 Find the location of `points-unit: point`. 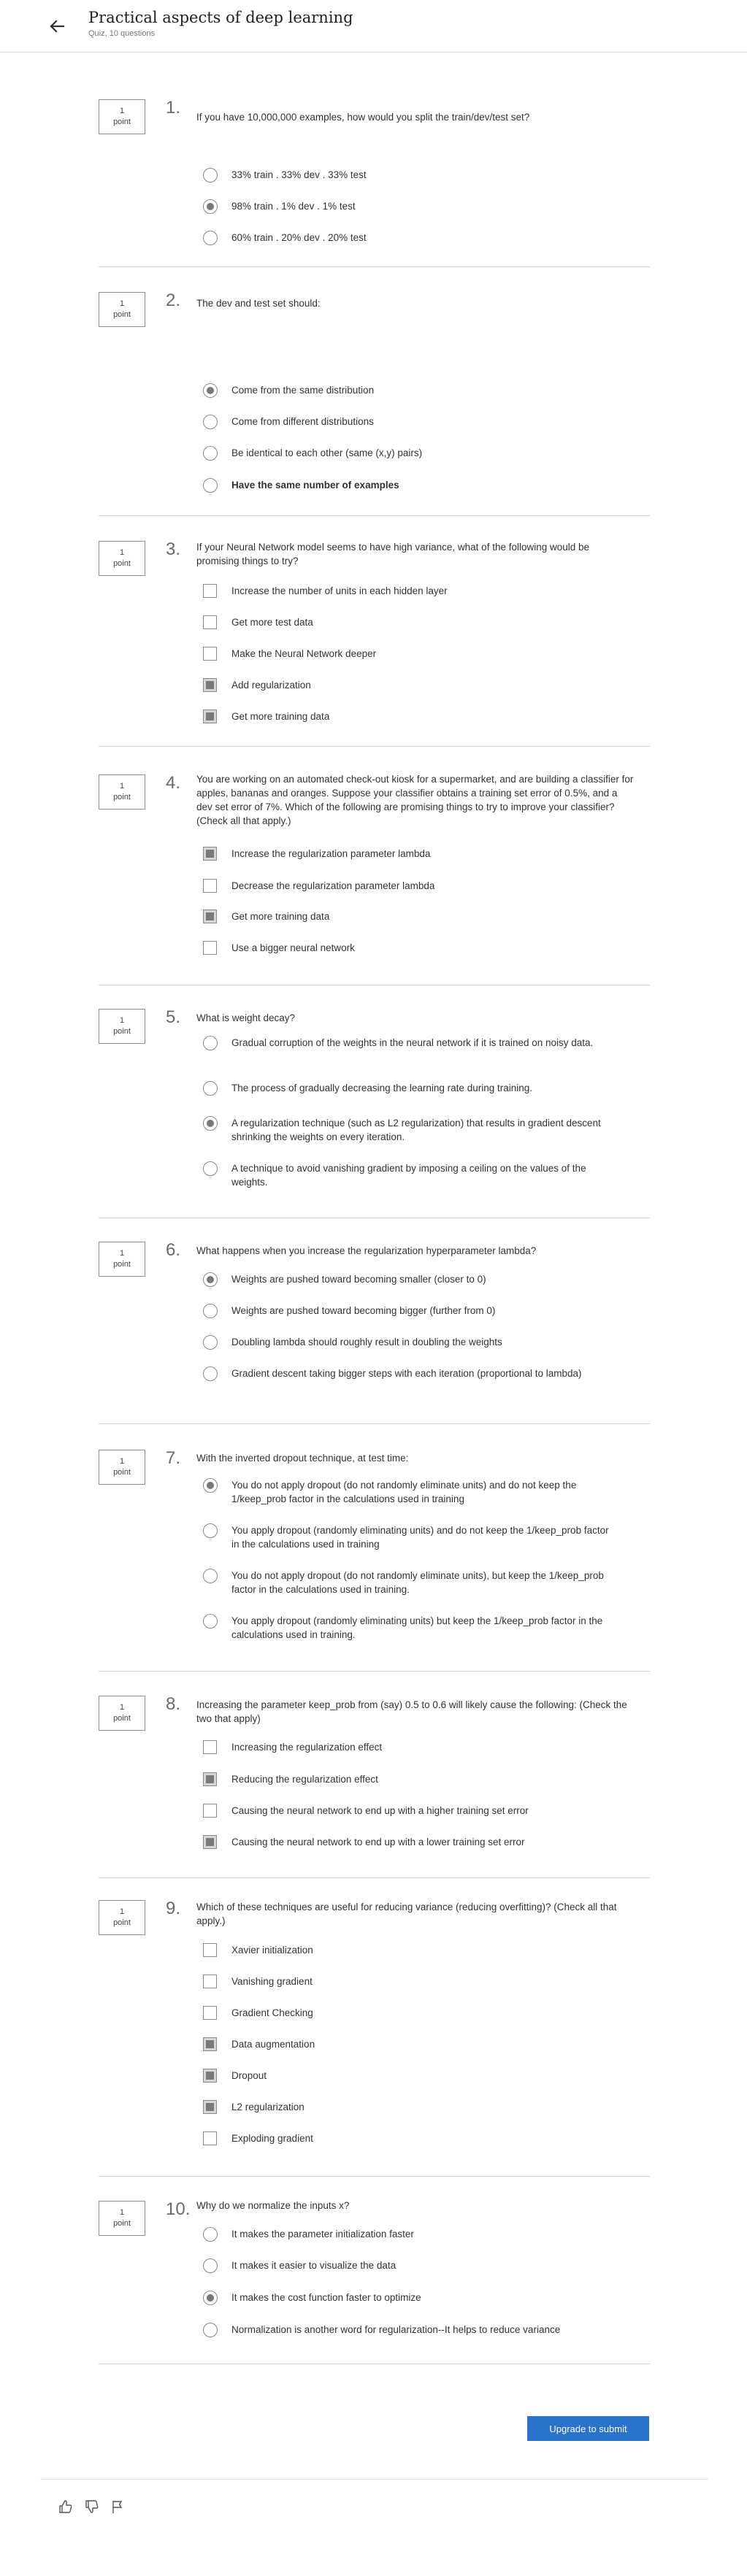

points-unit: point is located at coordinates (122, 314).